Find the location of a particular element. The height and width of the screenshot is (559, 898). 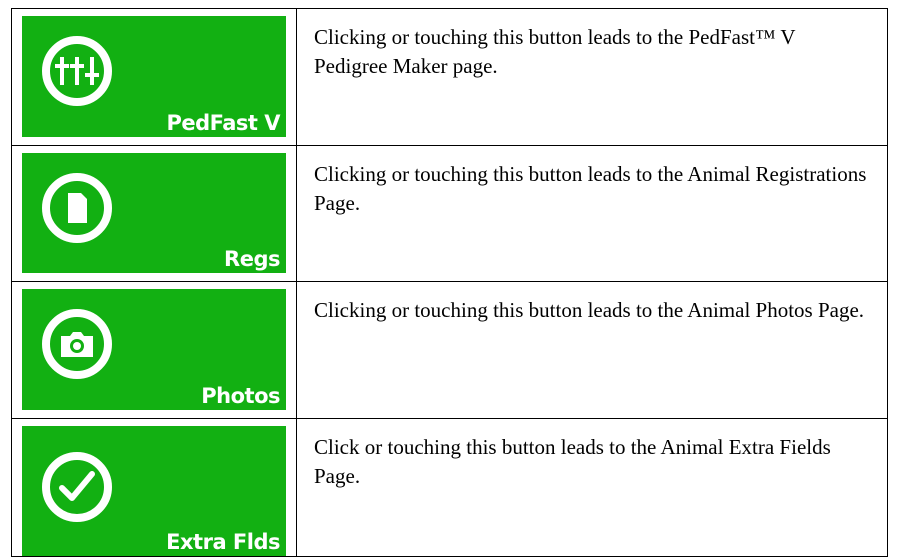

pedfast-v-button: PedFast V is located at coordinates (154, 76).